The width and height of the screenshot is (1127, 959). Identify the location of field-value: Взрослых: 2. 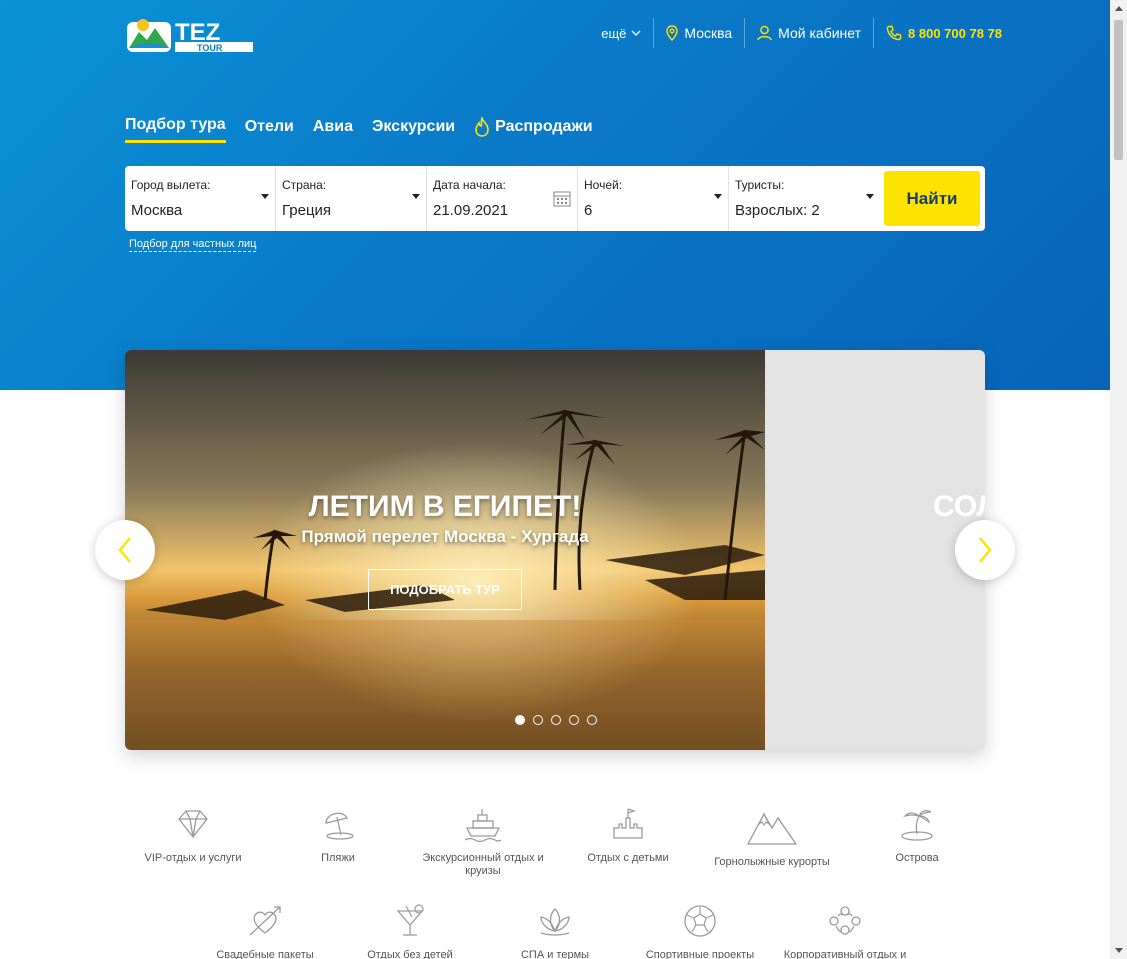
(777, 210).